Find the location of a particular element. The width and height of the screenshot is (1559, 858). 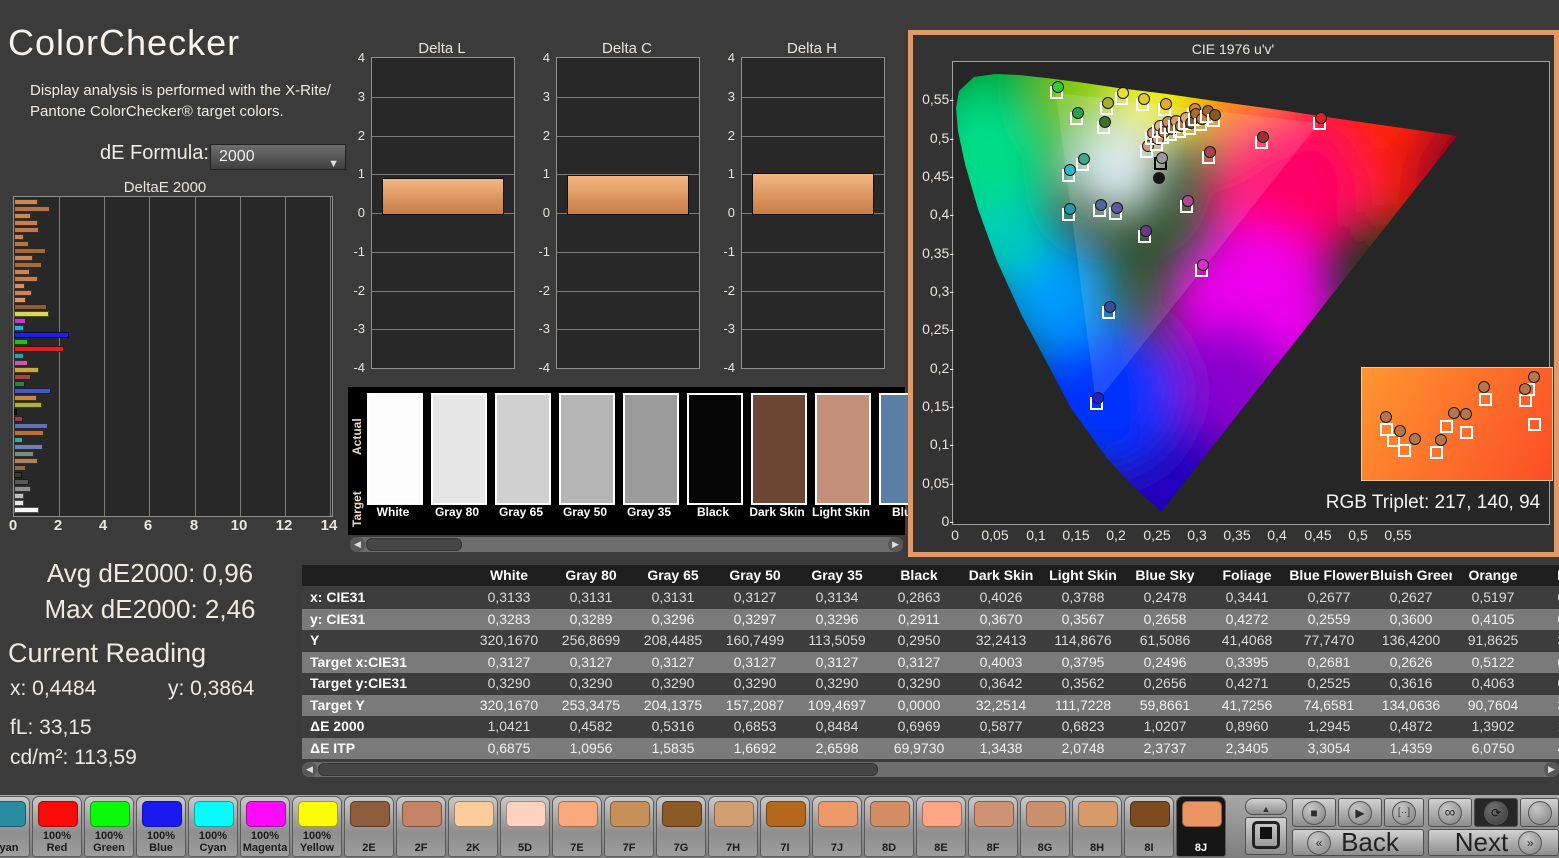

patch-button-100cyan: 100% Cyan is located at coordinates (213, 826).